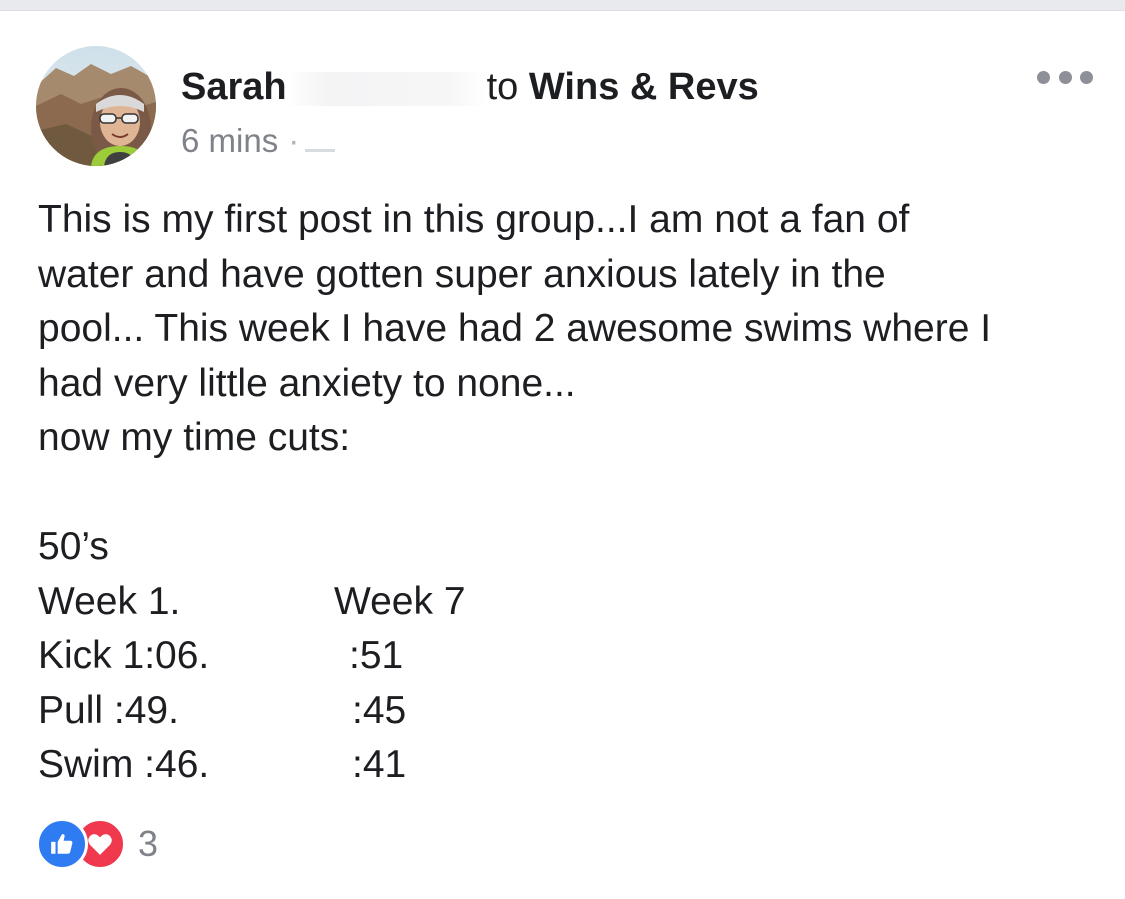 The width and height of the screenshot is (1125, 899). Describe the element at coordinates (124, 655) in the screenshot. I see `times-col1: Kick 1:06.` at that location.